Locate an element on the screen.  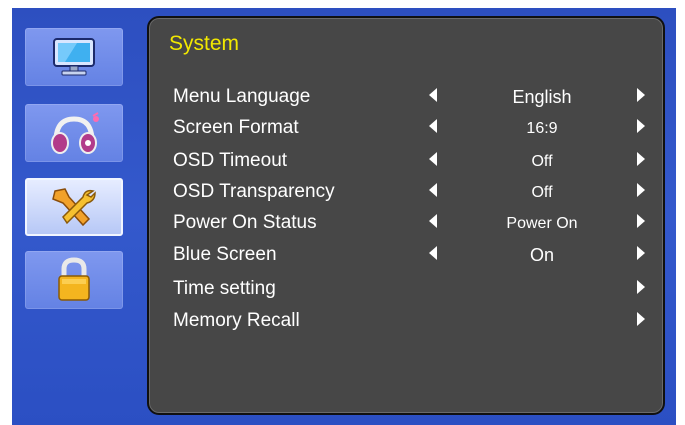
osd-timeout-row: OSD Timeout Off is located at coordinates (406, 161).